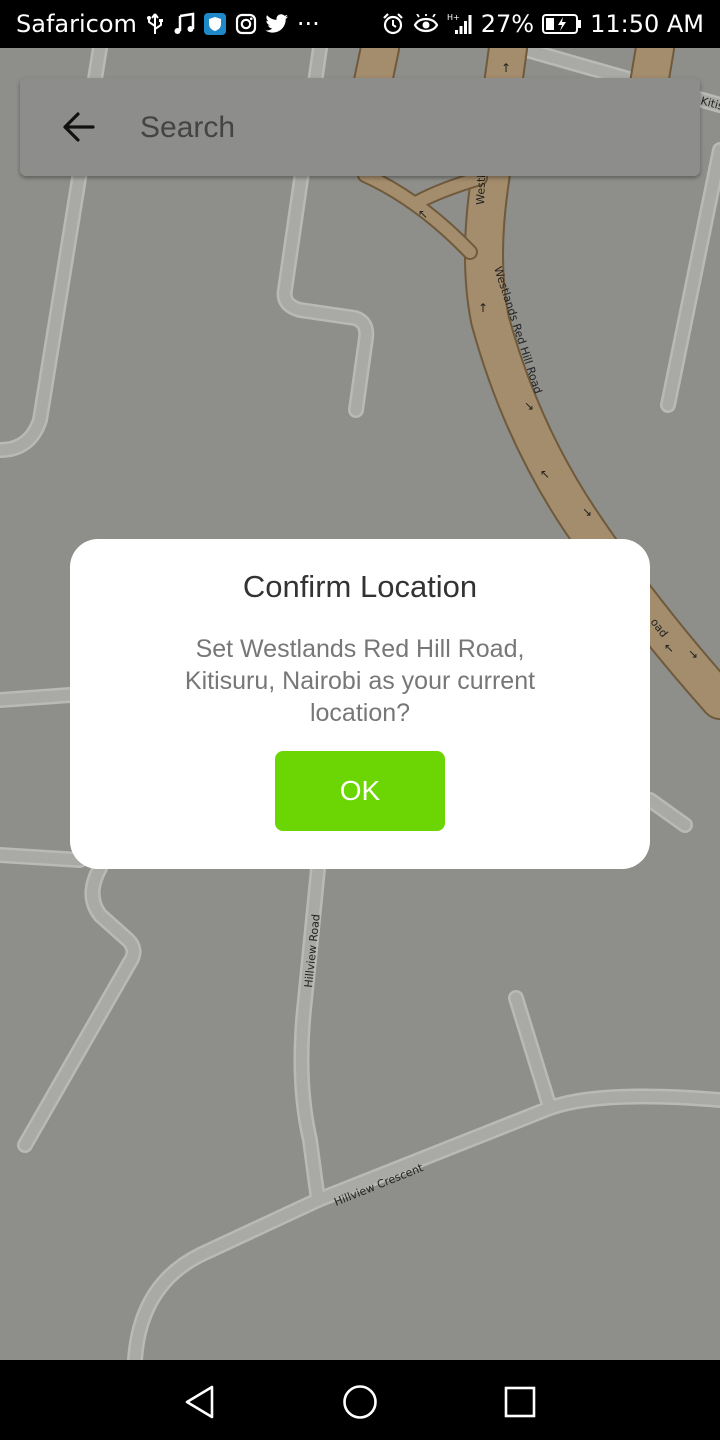 This screenshot has height=1440, width=720. What do you see at coordinates (393, 24) in the screenshot?
I see `alarm-icon` at bounding box center [393, 24].